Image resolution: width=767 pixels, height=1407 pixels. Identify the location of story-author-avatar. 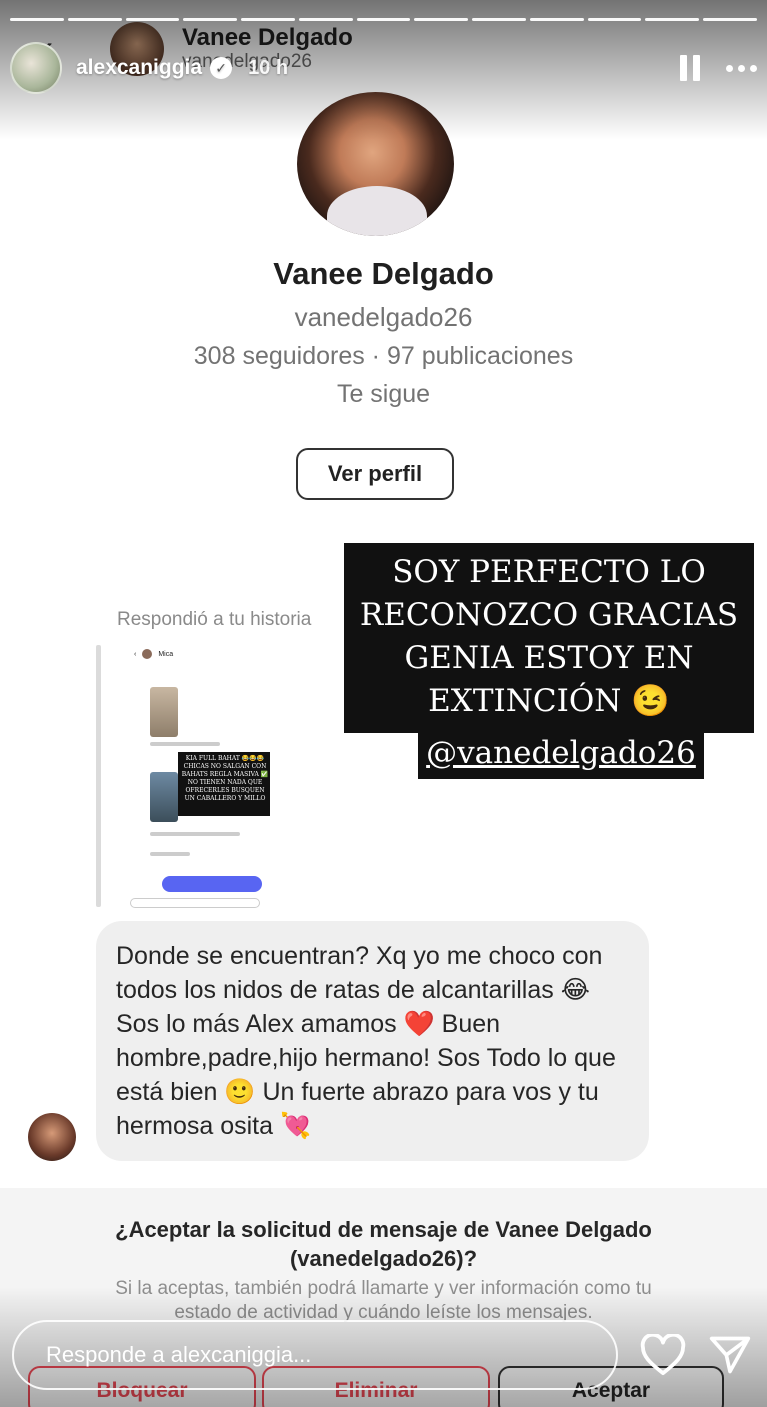
(36, 68).